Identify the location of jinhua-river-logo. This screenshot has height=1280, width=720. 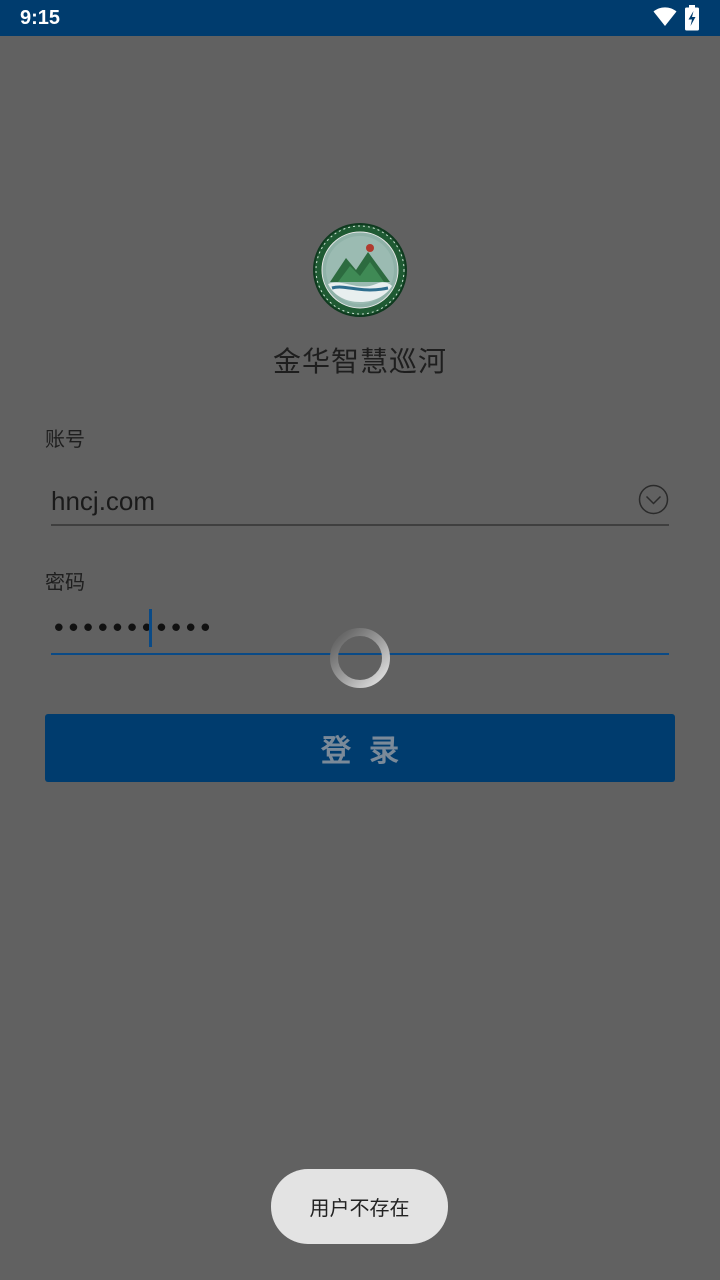
(360, 270).